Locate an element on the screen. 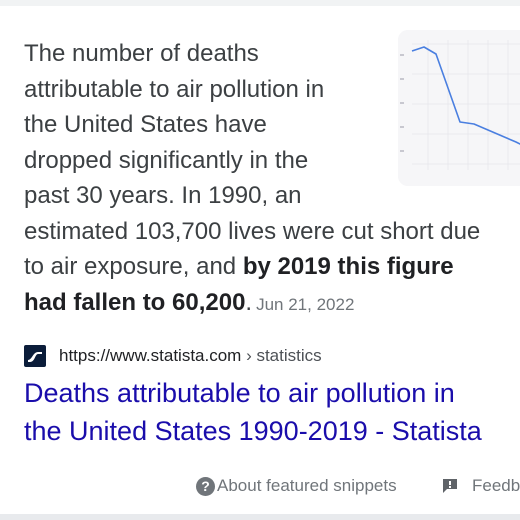  snippet-plain-text: to air exposure, and is located at coordinates (133, 266).